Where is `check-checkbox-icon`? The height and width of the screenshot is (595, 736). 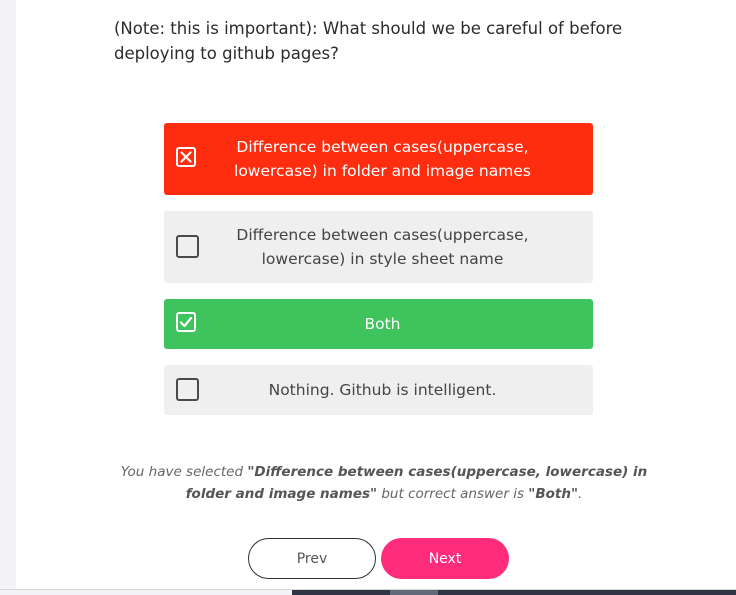
check-checkbox-icon is located at coordinates (186, 322).